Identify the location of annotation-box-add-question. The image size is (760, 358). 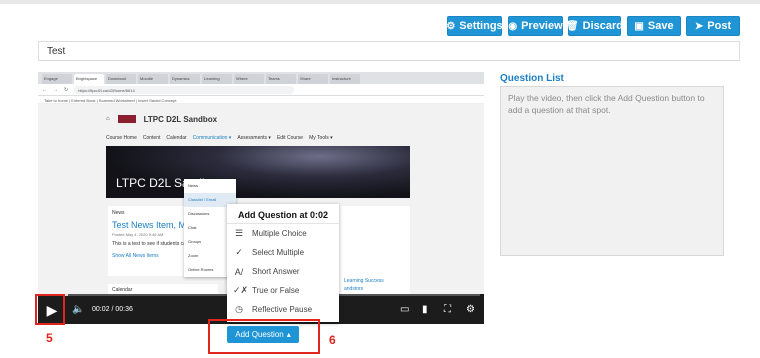
(264, 336).